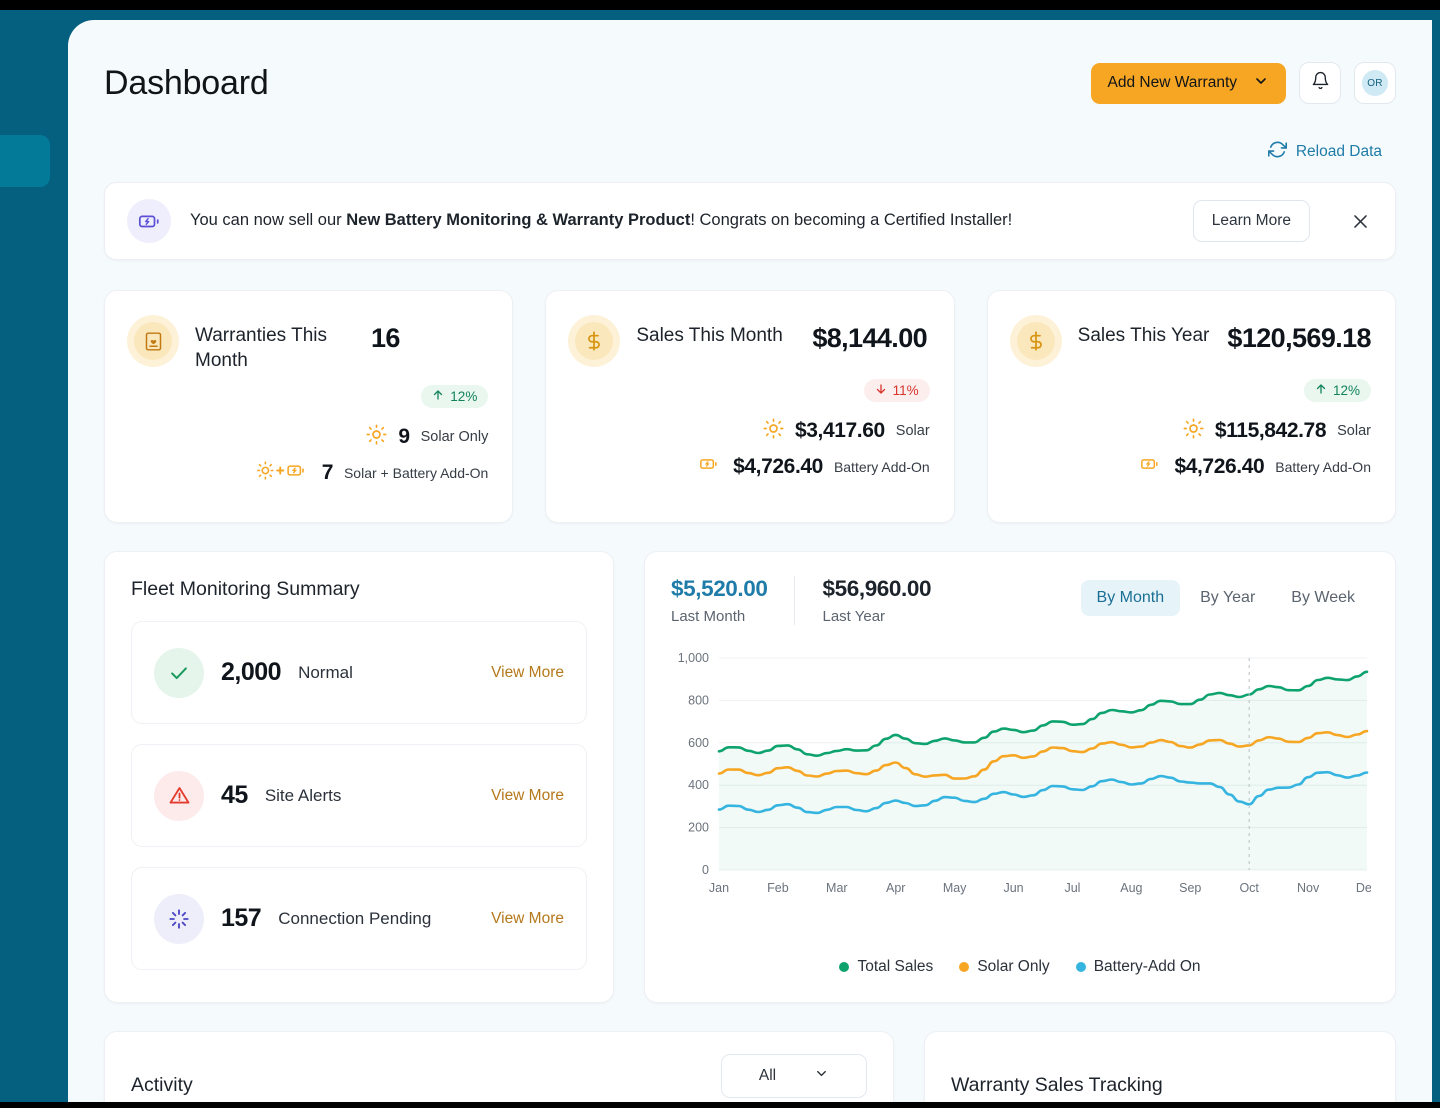 The width and height of the screenshot is (1440, 1108). I want to click on user-avatar-button: OR, so click(1375, 83).